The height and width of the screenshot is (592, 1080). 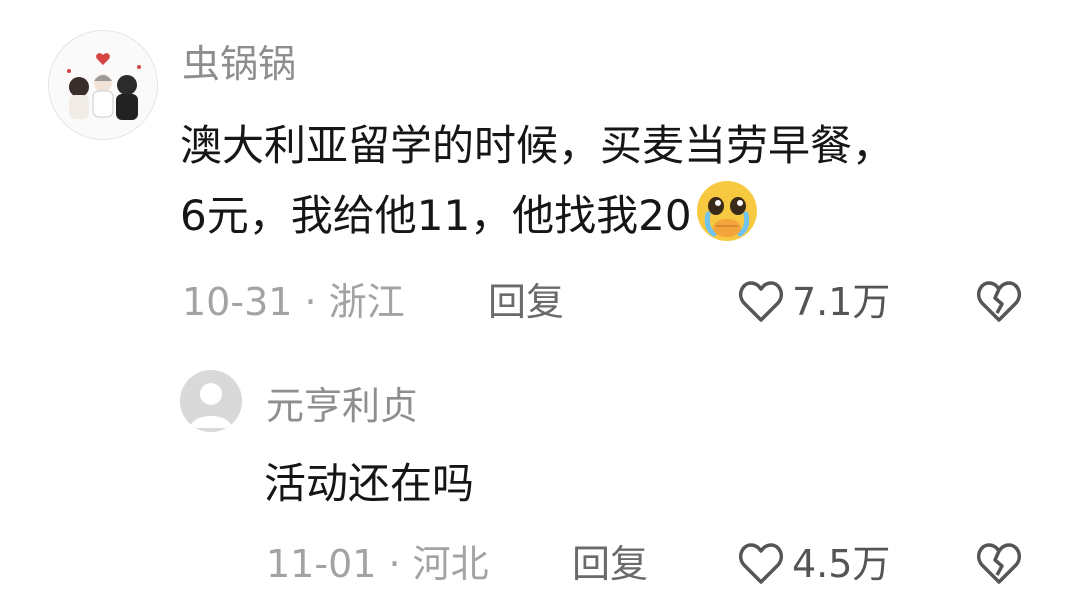 What do you see at coordinates (526, 302) in the screenshot?
I see `comment-reply-button: 回复` at bounding box center [526, 302].